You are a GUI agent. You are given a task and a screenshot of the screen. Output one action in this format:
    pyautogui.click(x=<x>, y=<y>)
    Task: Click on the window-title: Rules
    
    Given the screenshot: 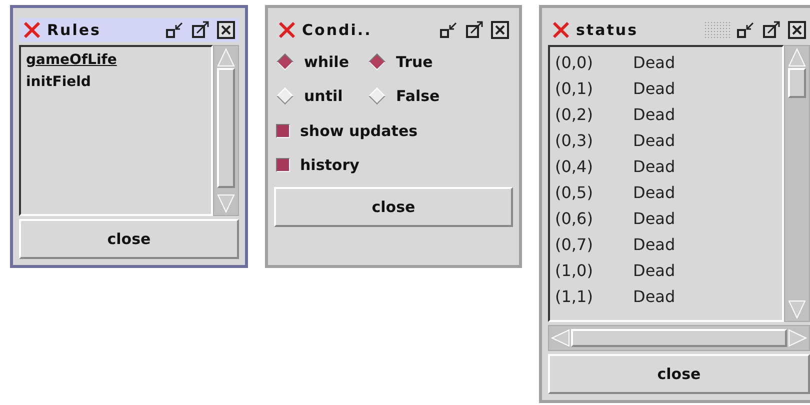 What is the action you would take?
    pyautogui.click(x=74, y=30)
    